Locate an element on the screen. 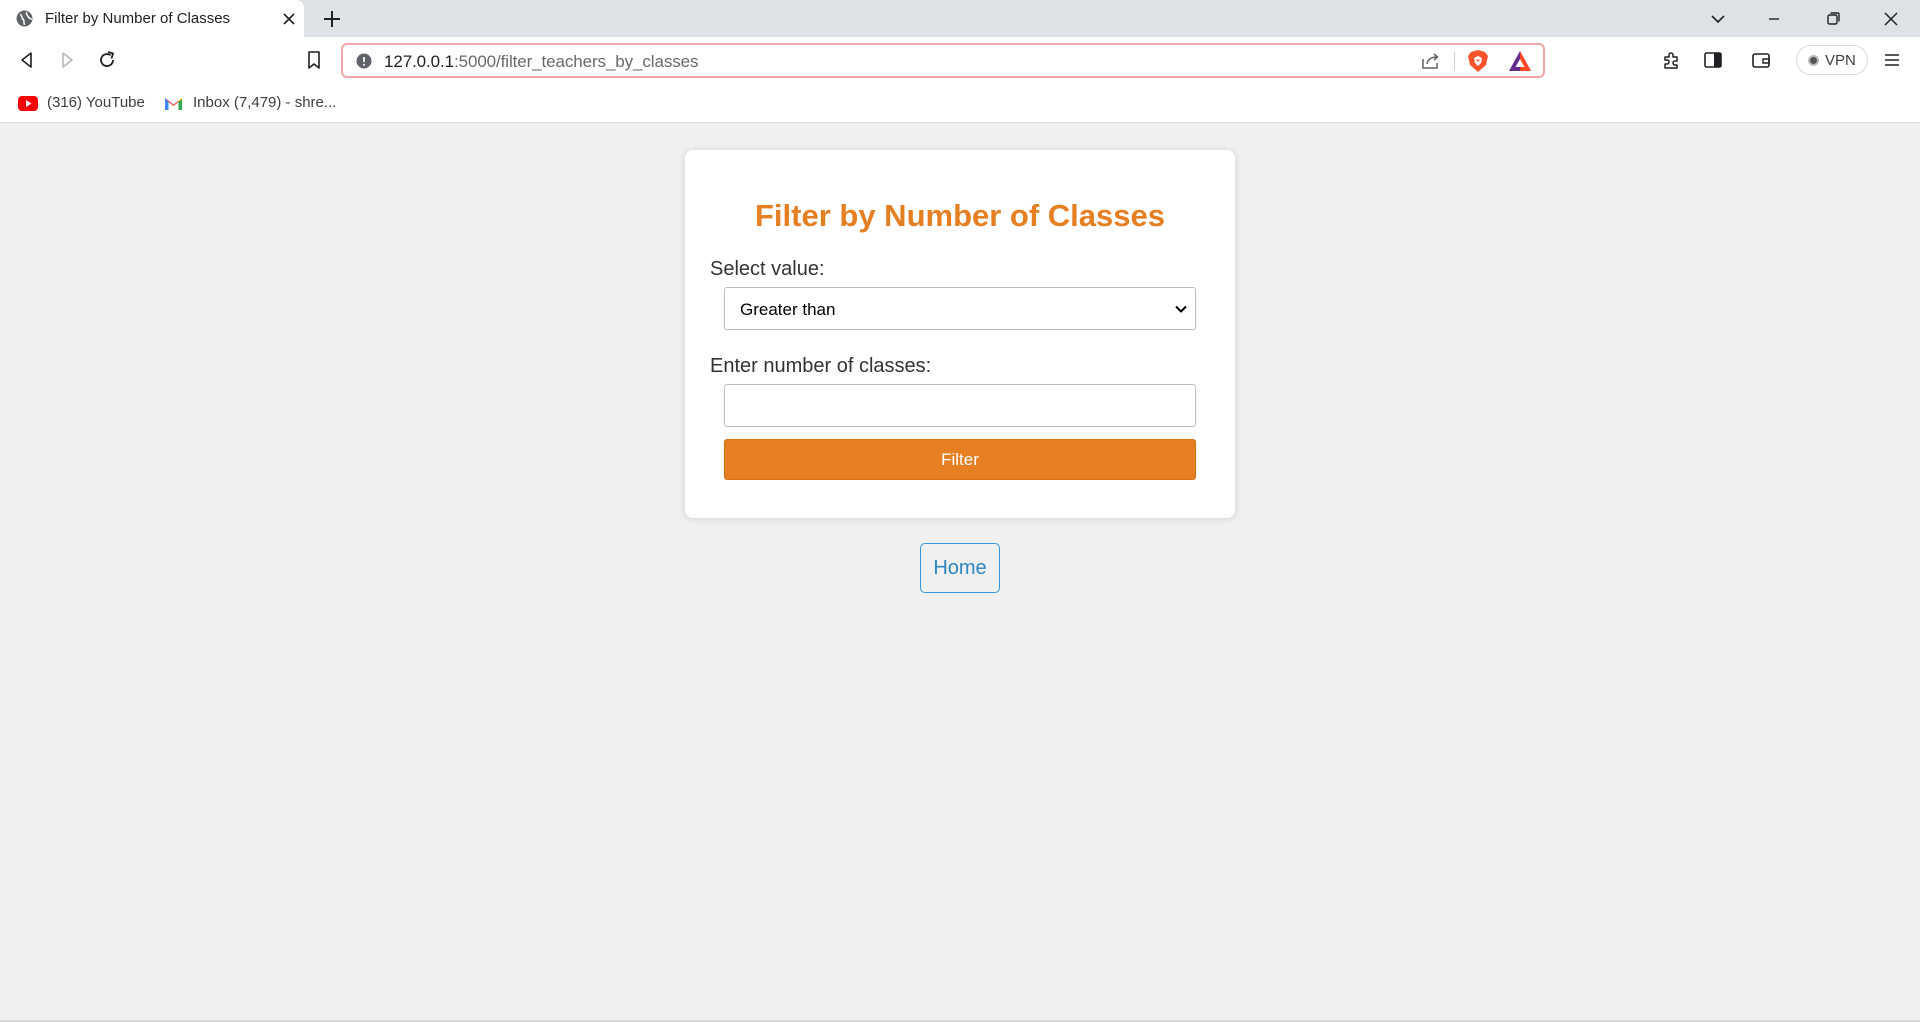 This screenshot has width=1920, height=1022. select-selected-value: Greater than is located at coordinates (788, 309).